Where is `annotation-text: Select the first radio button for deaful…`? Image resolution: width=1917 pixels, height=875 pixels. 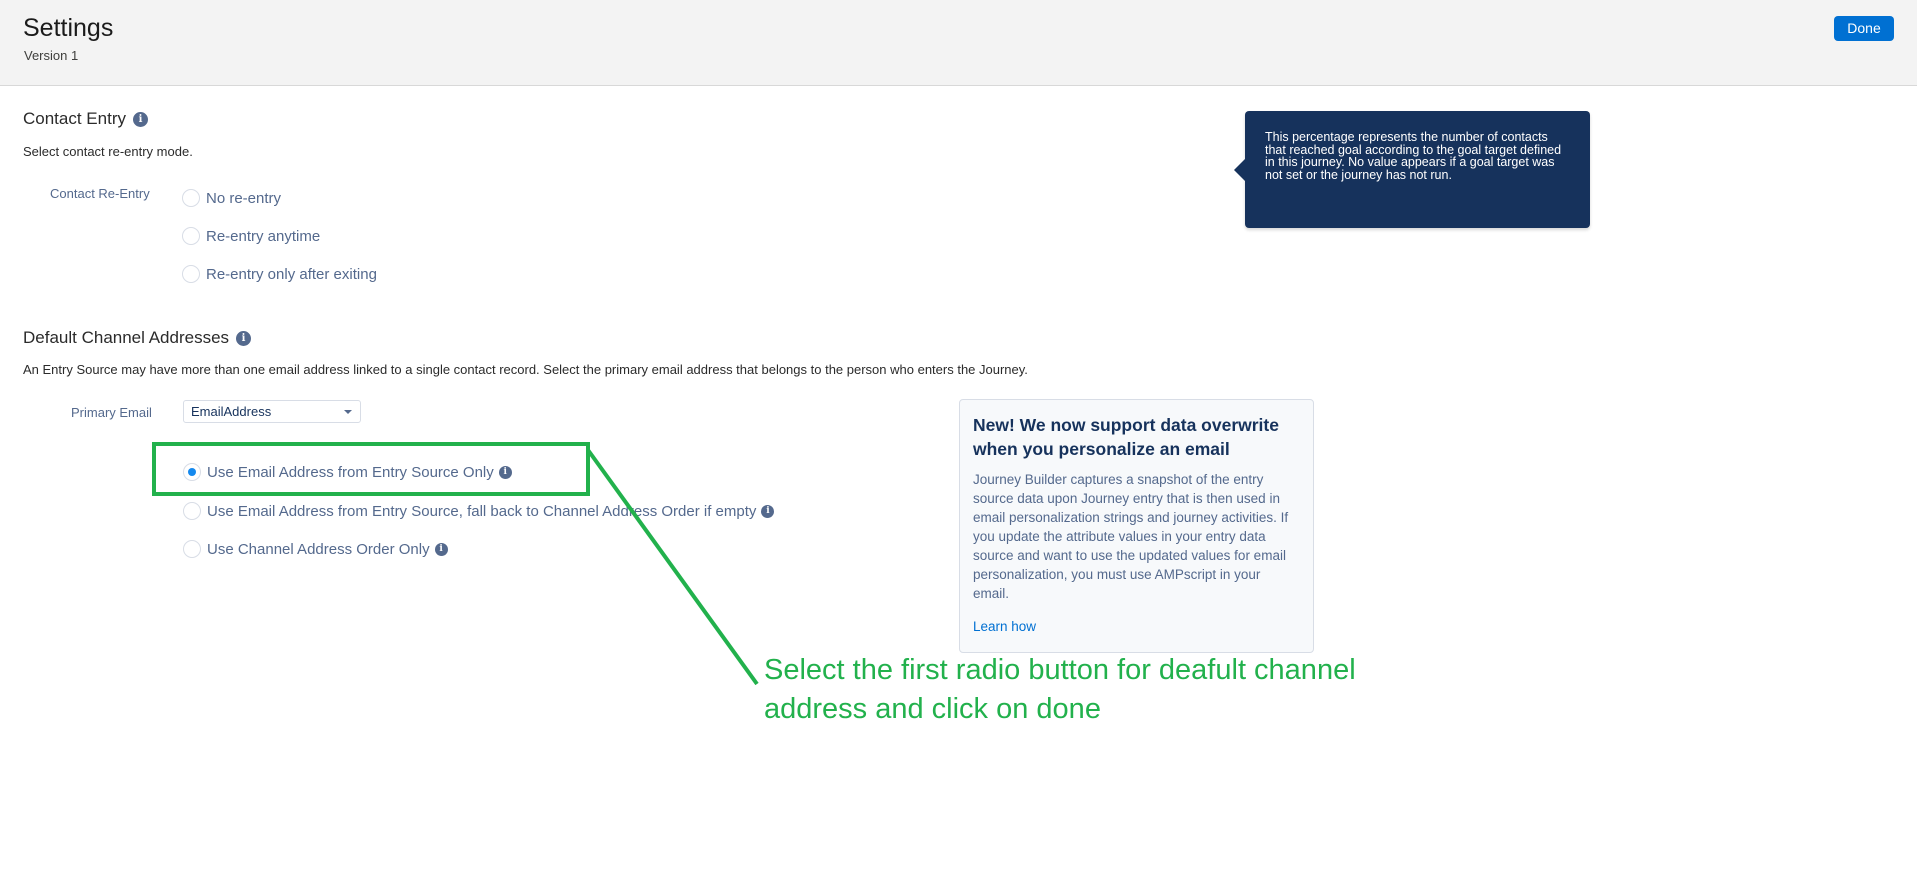 annotation-text: Select the first radio button for deaful… is located at coordinates (1060, 689).